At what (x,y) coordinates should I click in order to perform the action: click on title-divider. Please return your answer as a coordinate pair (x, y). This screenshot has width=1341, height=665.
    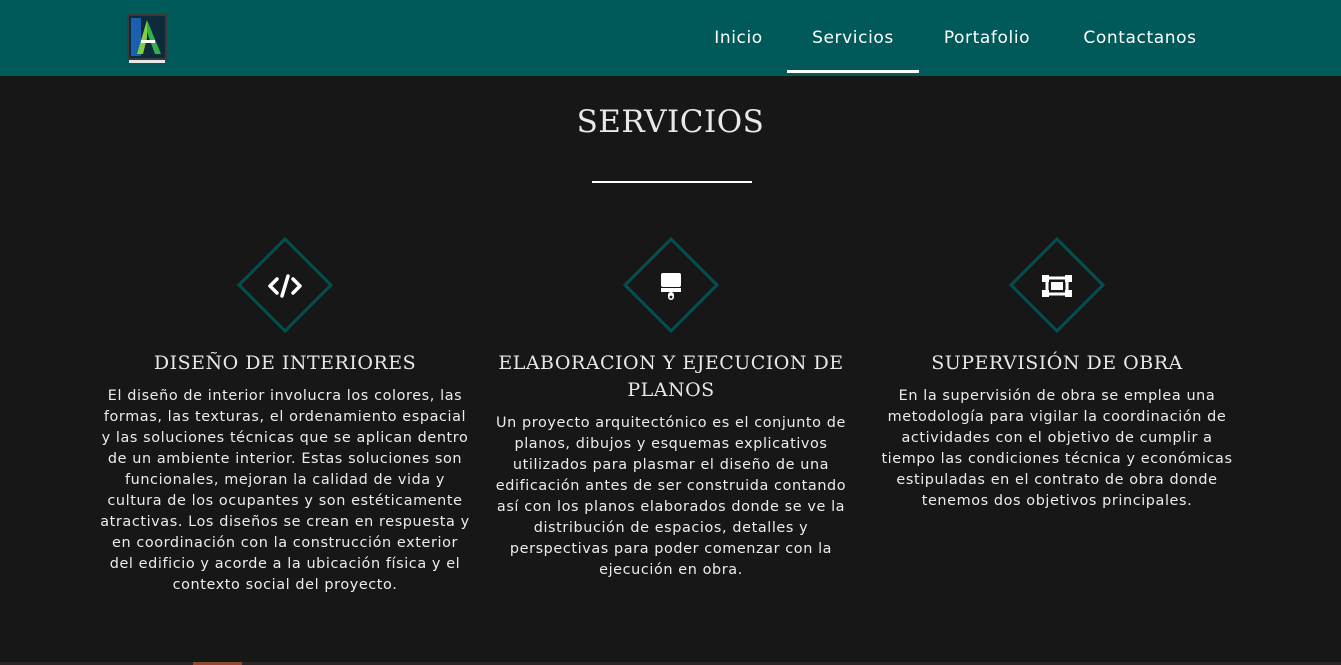
    Looking at the image, I should click on (672, 182).